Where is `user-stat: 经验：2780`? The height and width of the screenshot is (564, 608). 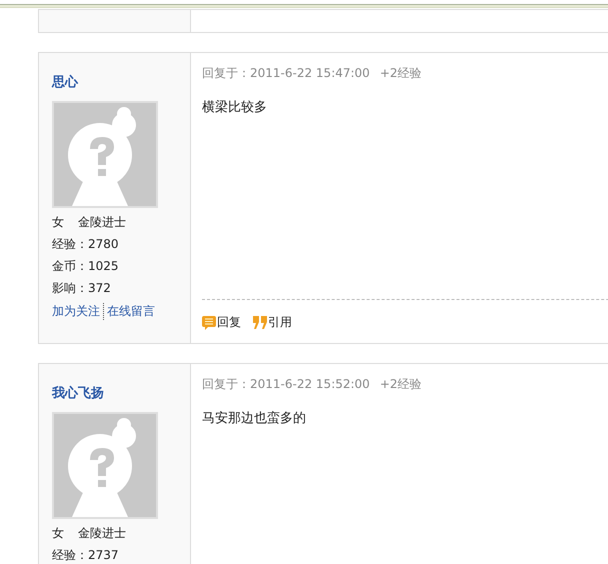
user-stat: 经验：2780 is located at coordinates (85, 244).